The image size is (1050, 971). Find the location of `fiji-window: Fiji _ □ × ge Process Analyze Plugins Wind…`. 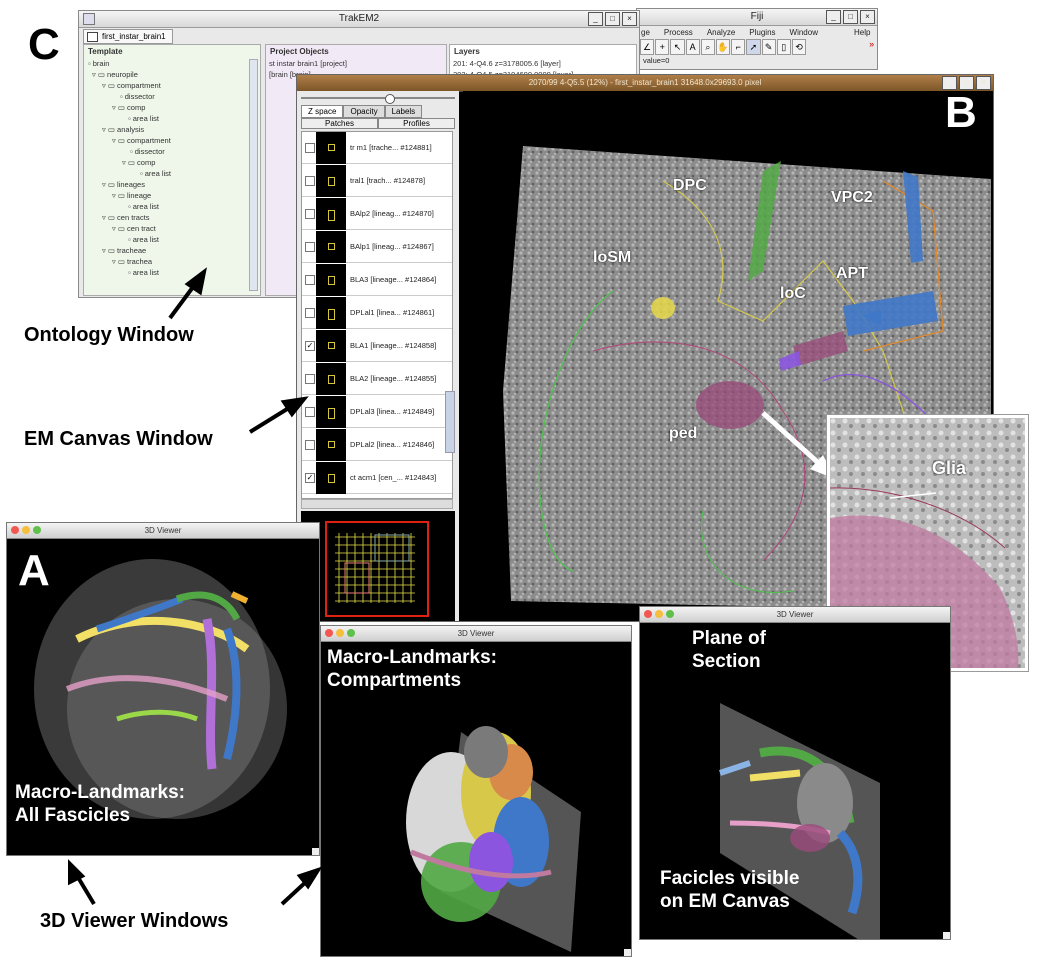

fiji-window: Fiji _ □ × ge Process Analyze Plugins Wind… is located at coordinates (757, 39).